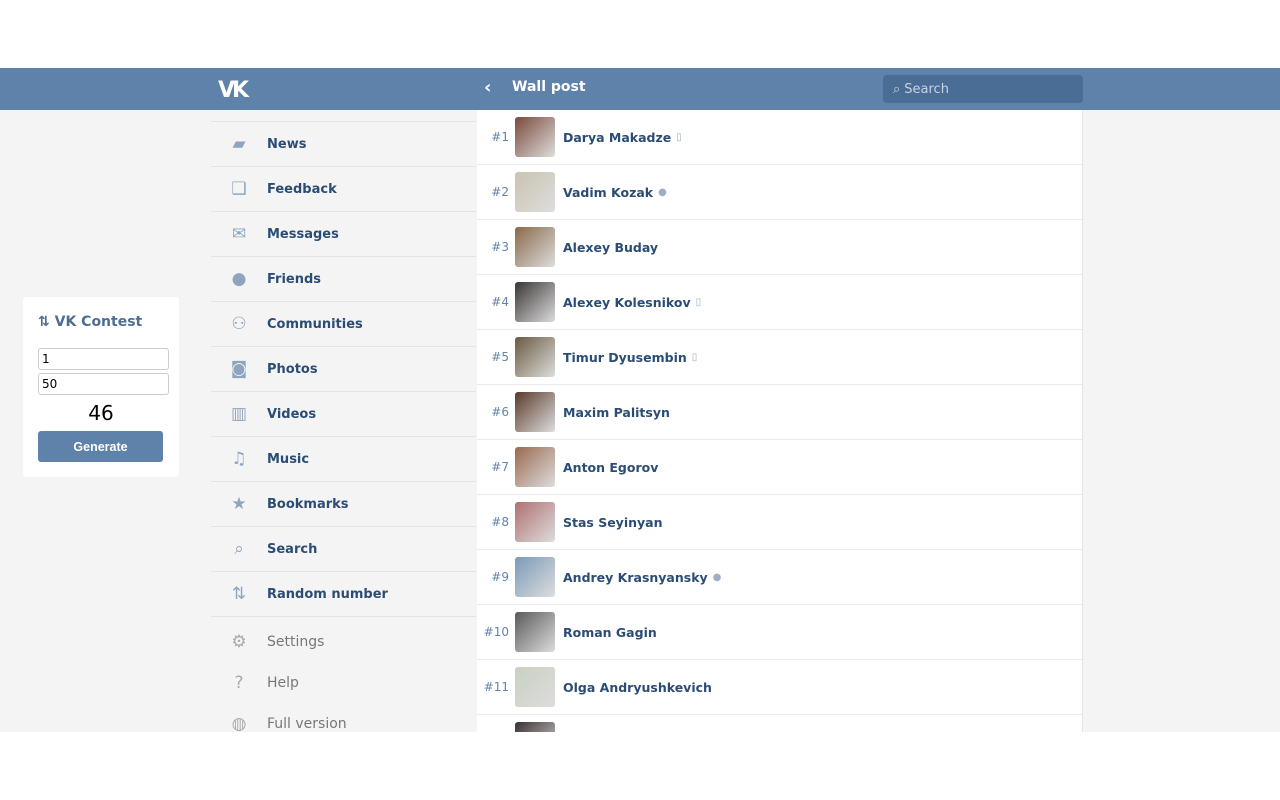  I want to click on vk-contest-widget: ⇅ VK Contest 46 Generate, so click(101, 387).